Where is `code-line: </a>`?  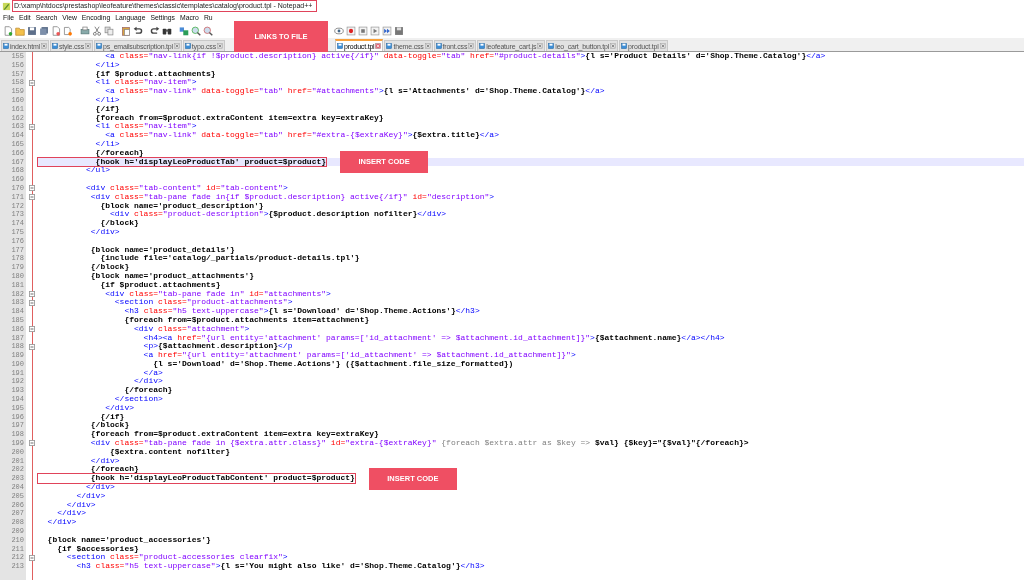 code-line: </a> is located at coordinates (152, 373).